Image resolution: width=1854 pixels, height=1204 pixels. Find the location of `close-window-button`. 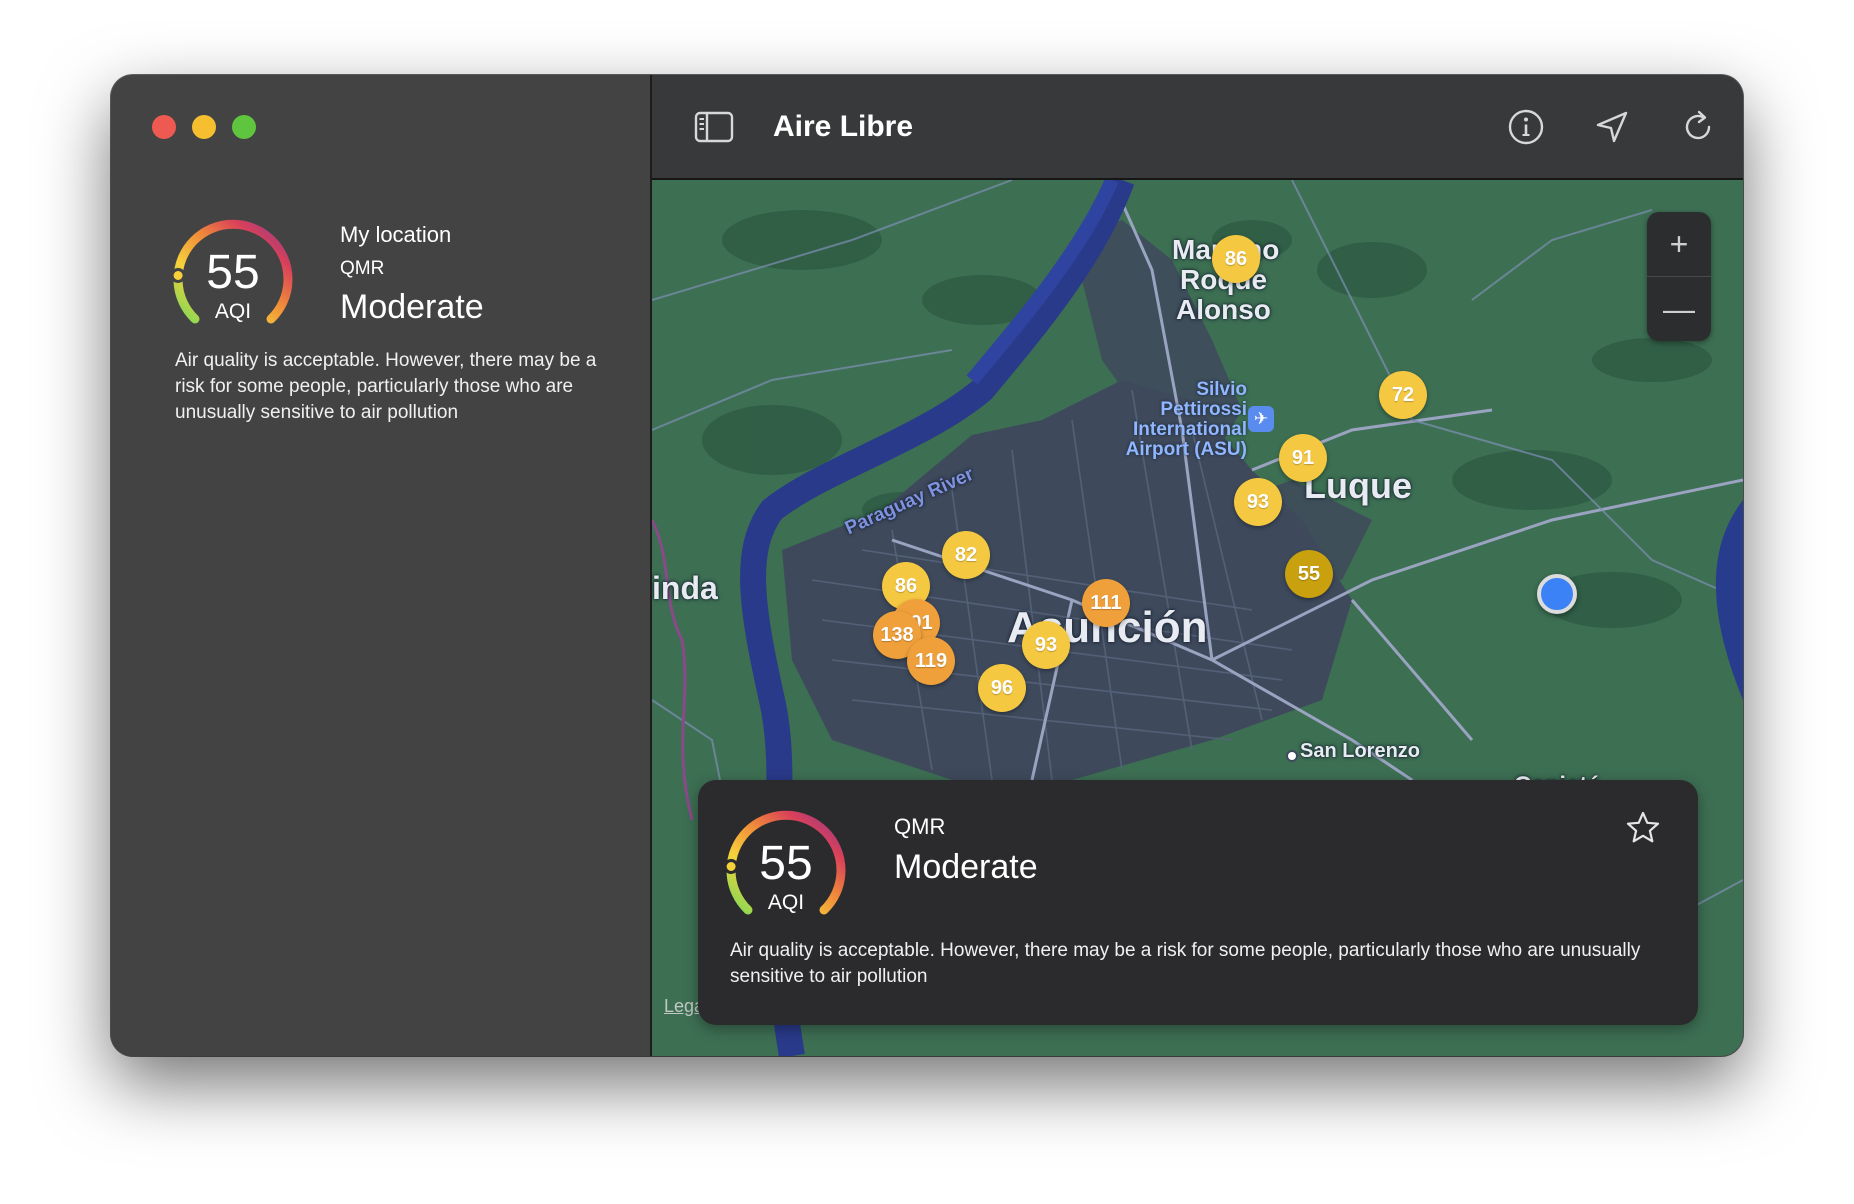

close-window-button is located at coordinates (164, 127).